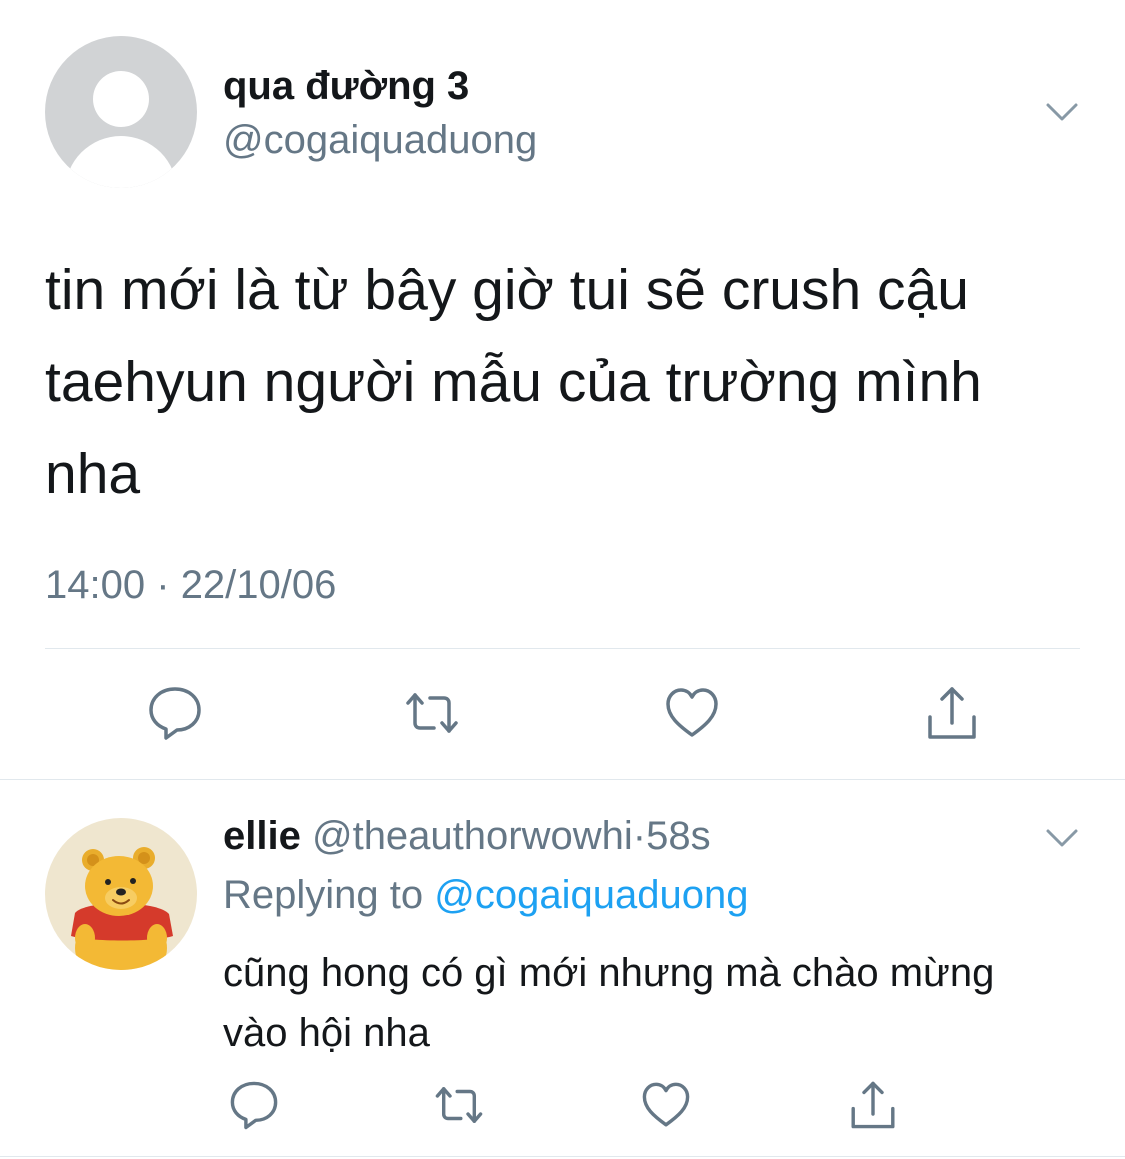 This screenshot has height=1159, width=1125. I want to click on tweet-date: 22/10/06, so click(258, 585).